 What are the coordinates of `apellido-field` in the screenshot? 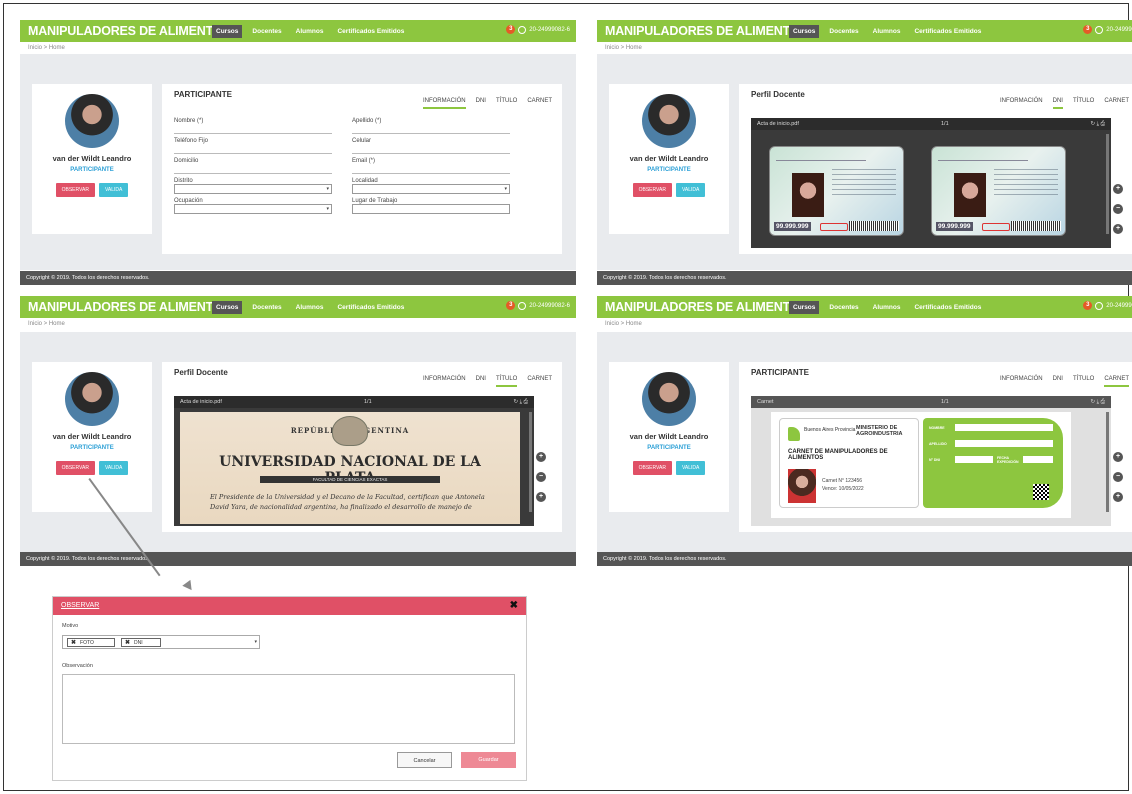 It's located at (431, 129).